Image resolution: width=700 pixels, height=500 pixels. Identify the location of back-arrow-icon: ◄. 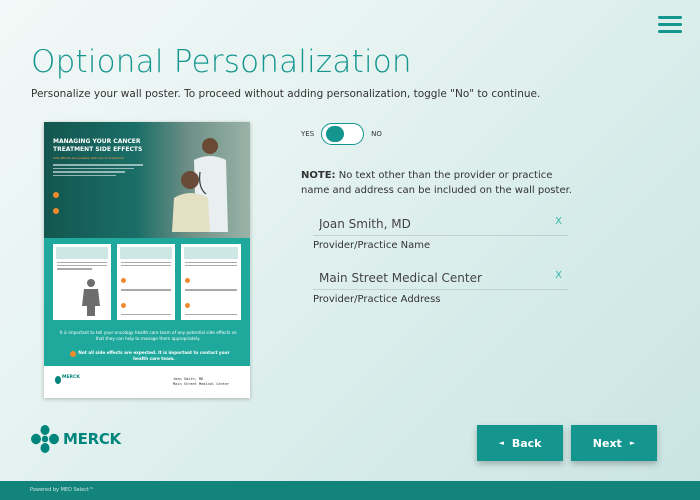
(501, 443).